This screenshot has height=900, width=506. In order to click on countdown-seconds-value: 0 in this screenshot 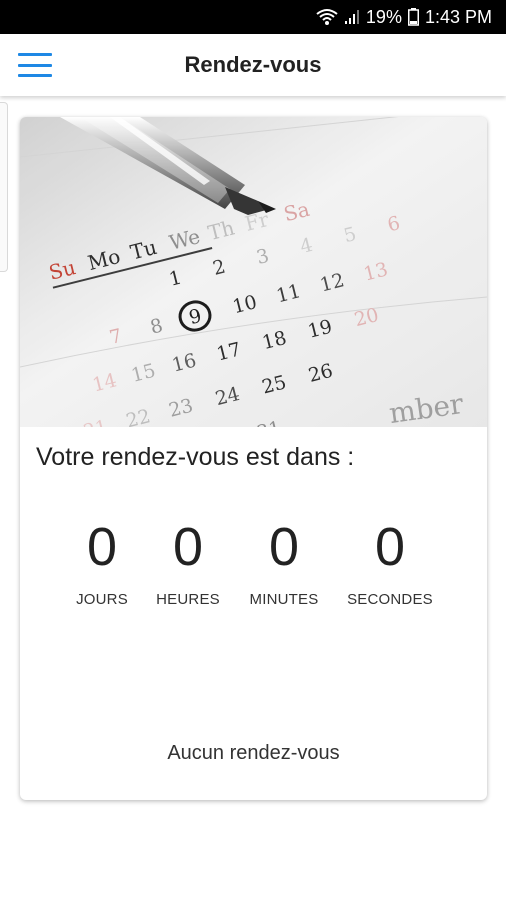, I will do `click(390, 547)`.